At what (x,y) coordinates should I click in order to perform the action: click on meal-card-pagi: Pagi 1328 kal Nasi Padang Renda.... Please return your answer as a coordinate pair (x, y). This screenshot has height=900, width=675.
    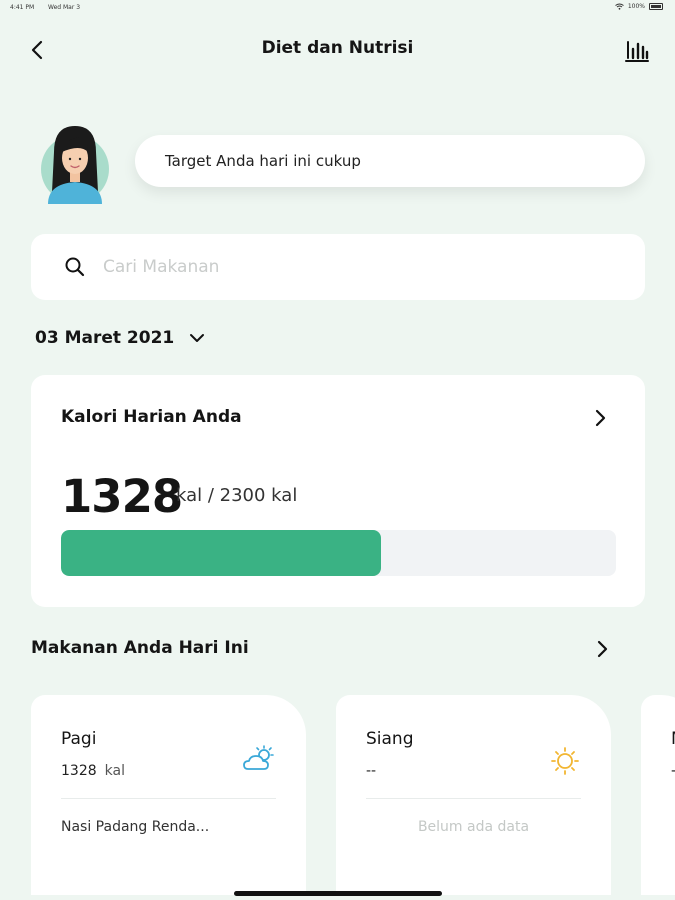
    Looking at the image, I should click on (168, 795).